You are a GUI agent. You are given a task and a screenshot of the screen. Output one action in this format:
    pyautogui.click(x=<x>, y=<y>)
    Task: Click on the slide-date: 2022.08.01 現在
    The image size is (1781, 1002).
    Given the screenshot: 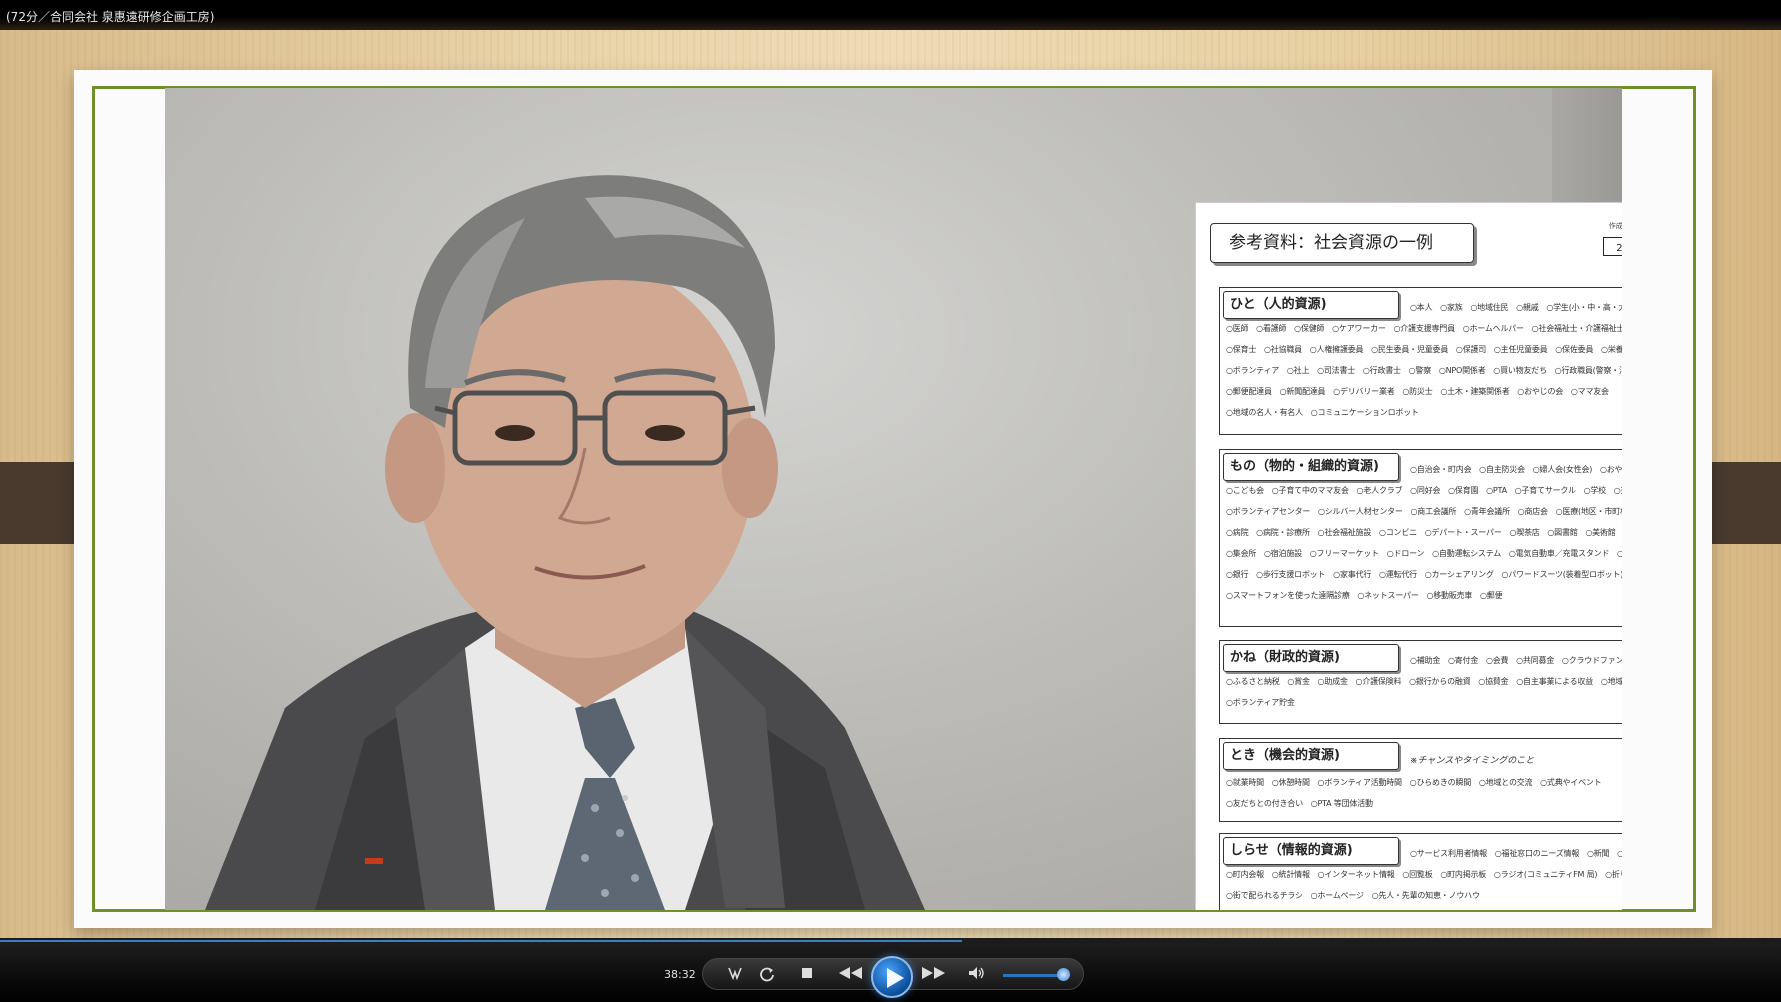 What is the action you would take?
    pyautogui.click(x=1612, y=246)
    